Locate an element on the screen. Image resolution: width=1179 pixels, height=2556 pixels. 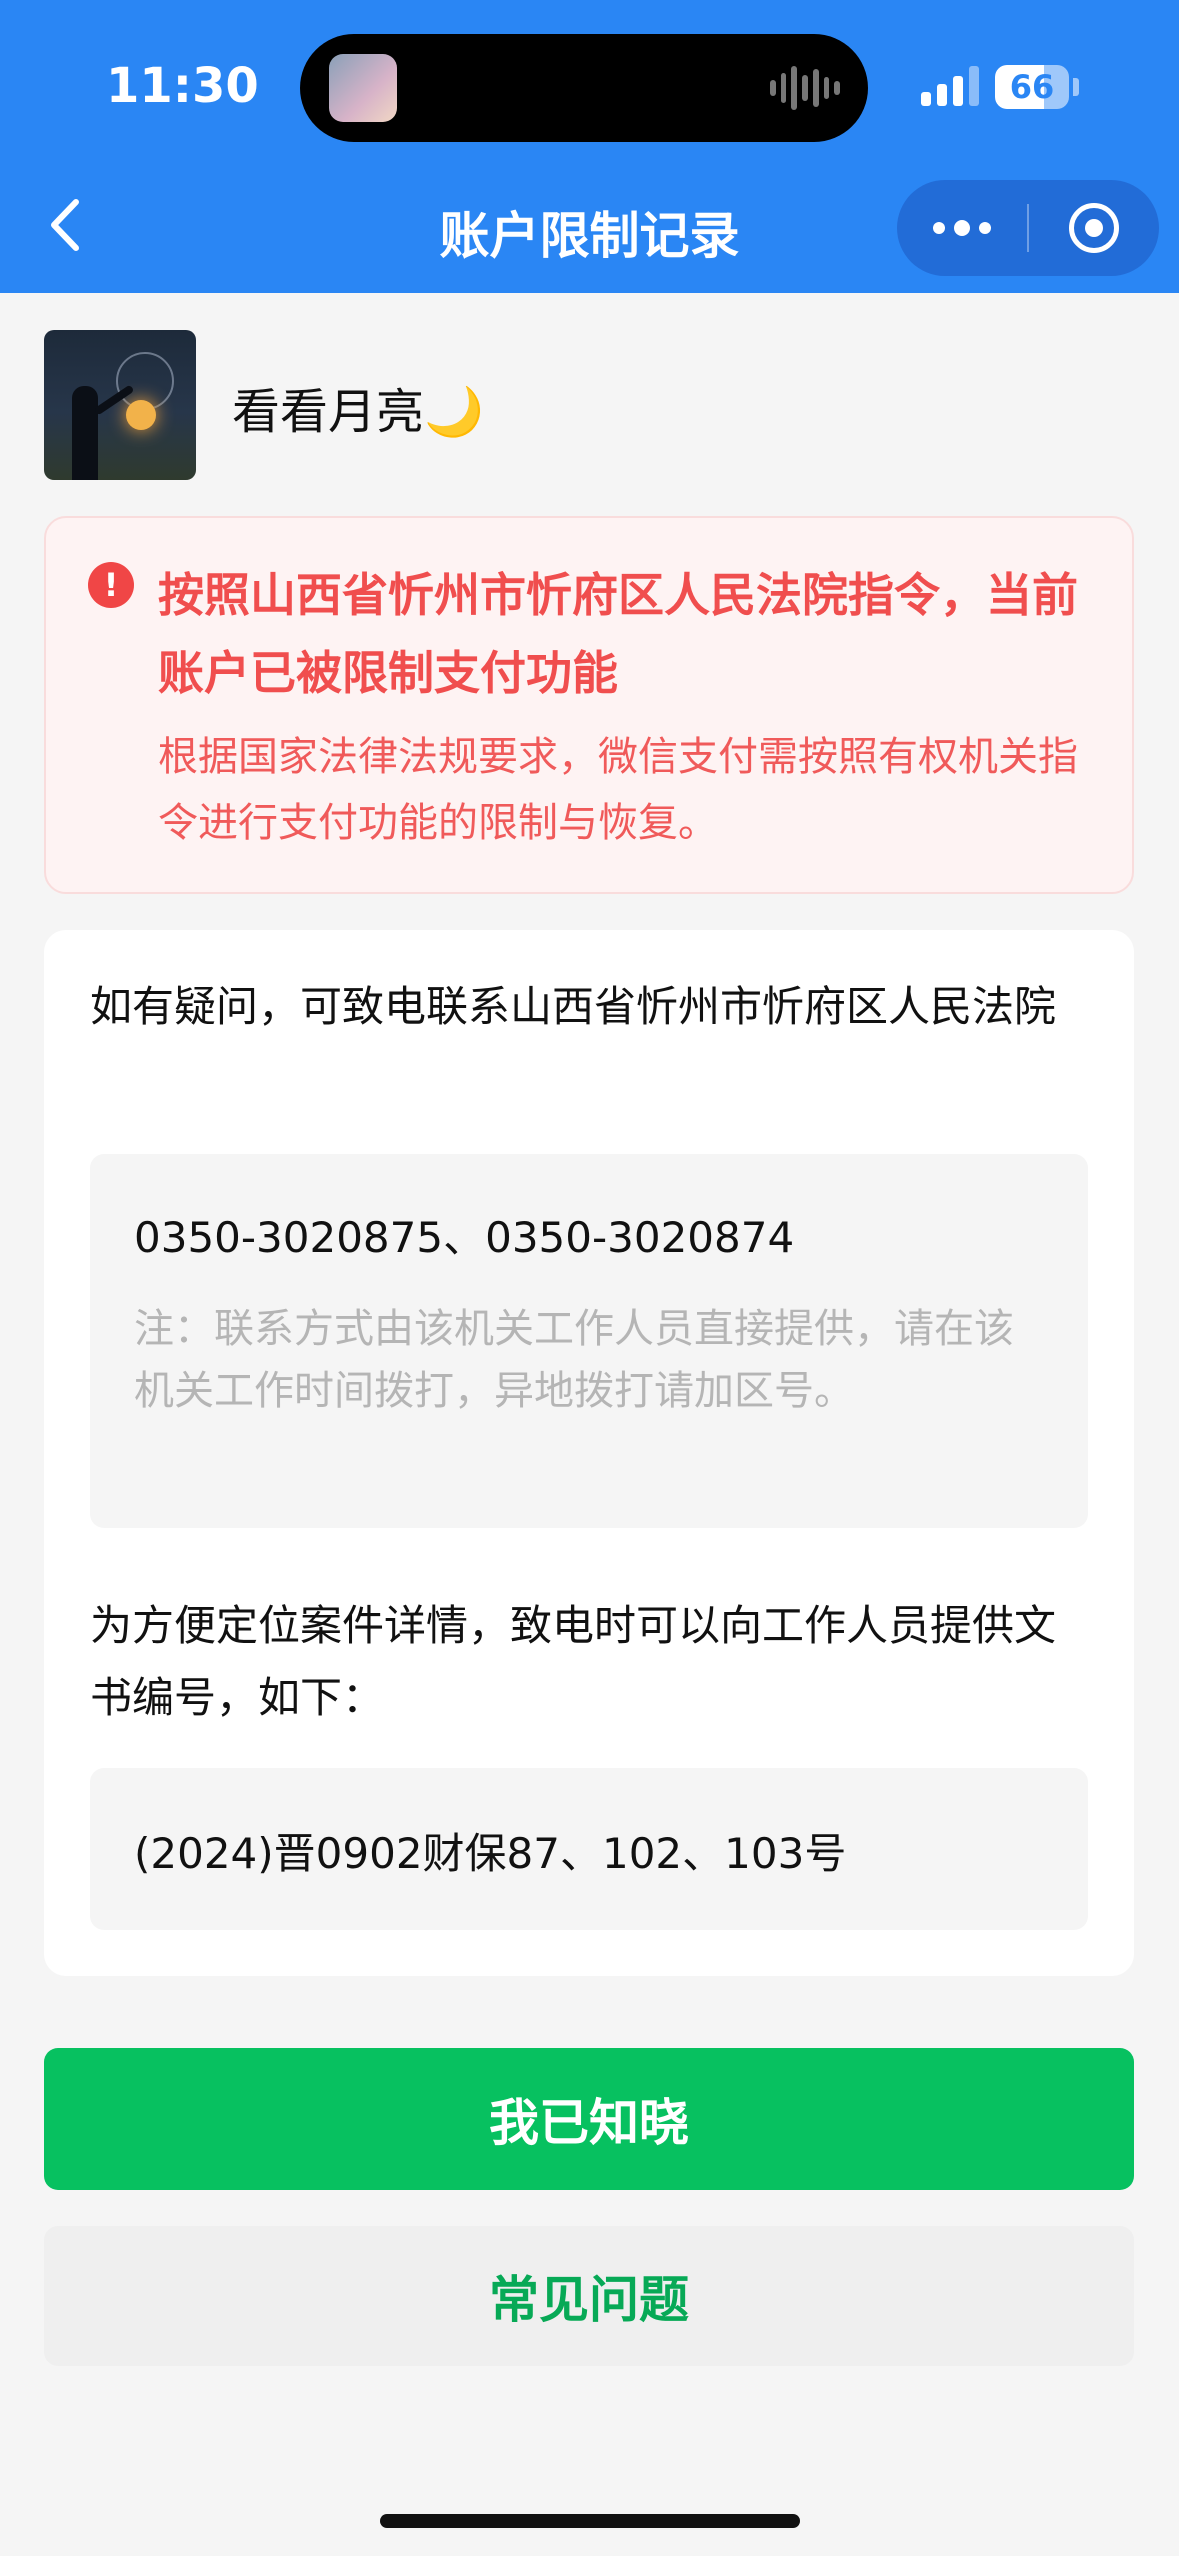
user-name: 看看月亮🌙 is located at coordinates (358, 412).